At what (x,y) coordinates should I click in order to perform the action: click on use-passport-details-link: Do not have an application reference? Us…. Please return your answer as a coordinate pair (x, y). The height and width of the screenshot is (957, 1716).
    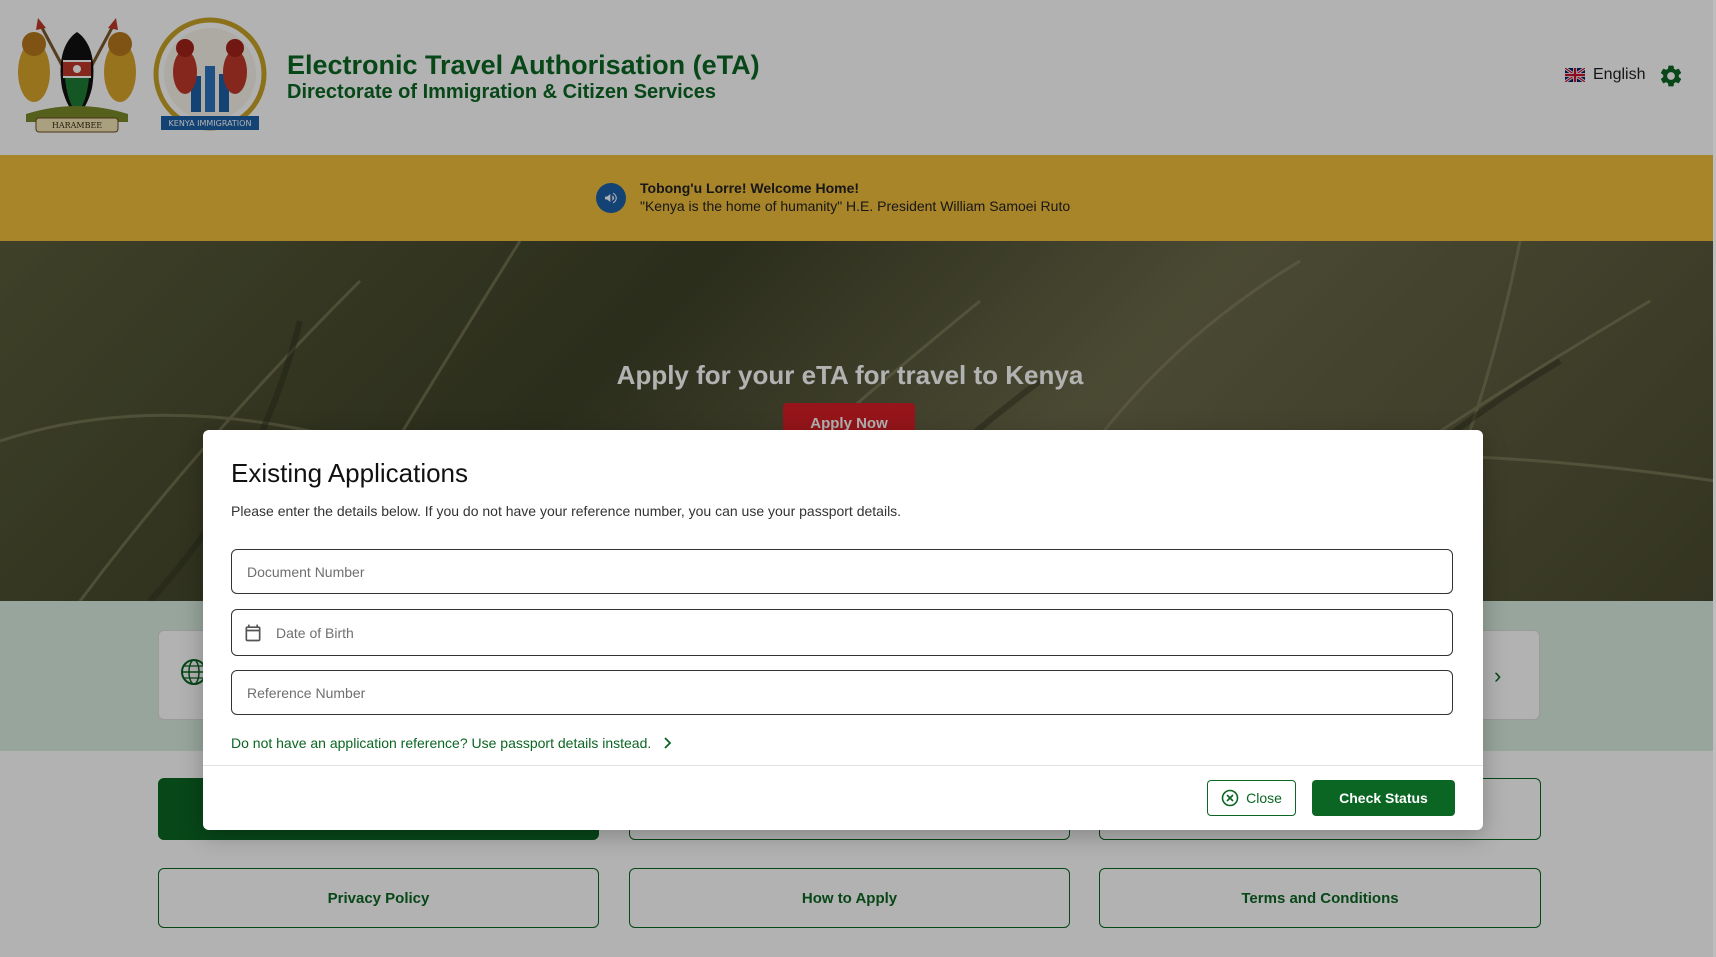
    Looking at the image, I should click on (452, 743).